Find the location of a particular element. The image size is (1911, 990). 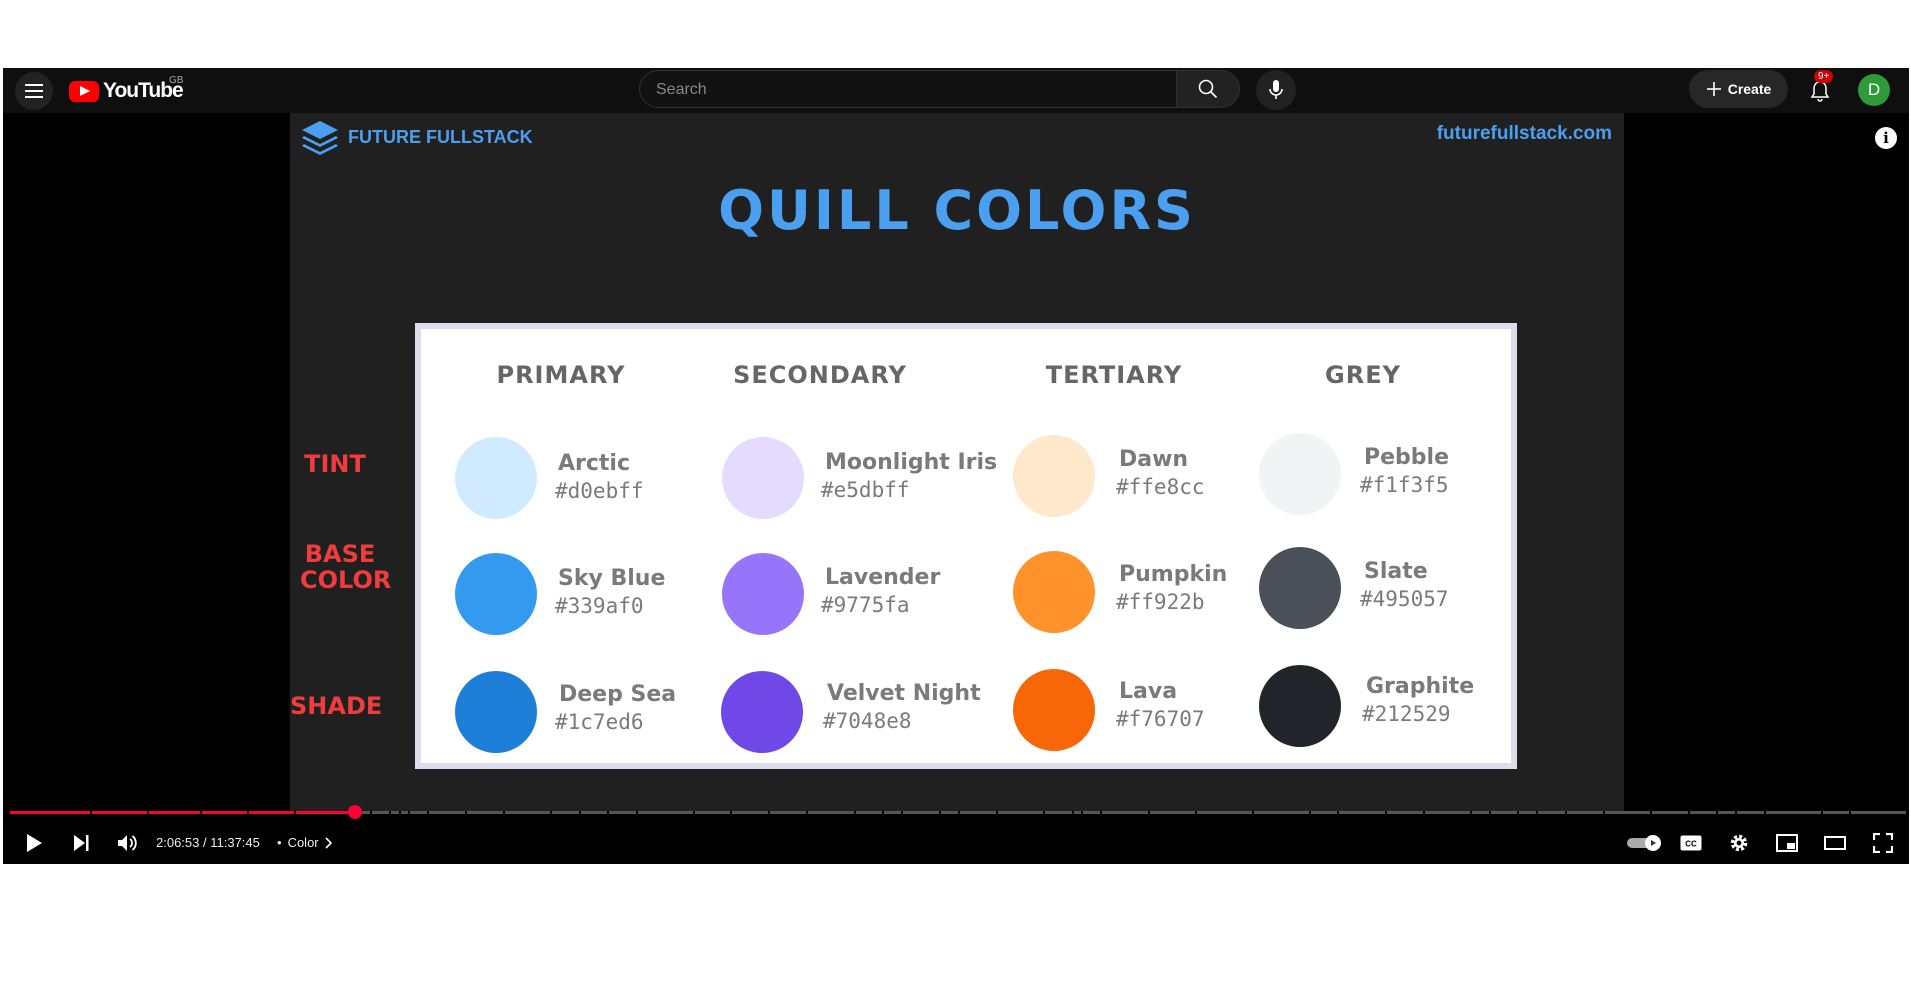

swatch-name: Velvet Night is located at coordinates (904, 693).